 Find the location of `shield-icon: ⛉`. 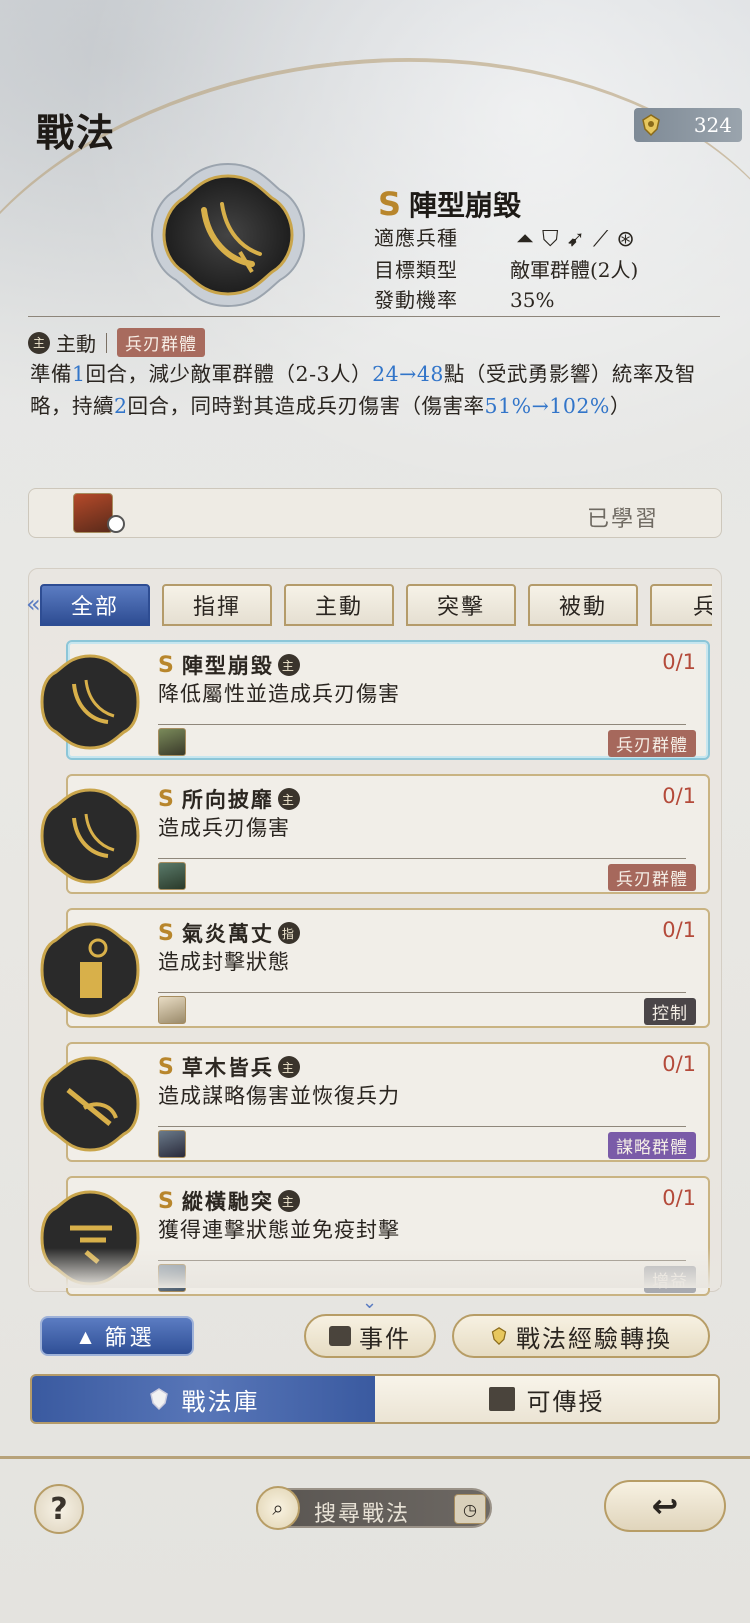

shield-icon: ⛉ is located at coordinates (550, 239).